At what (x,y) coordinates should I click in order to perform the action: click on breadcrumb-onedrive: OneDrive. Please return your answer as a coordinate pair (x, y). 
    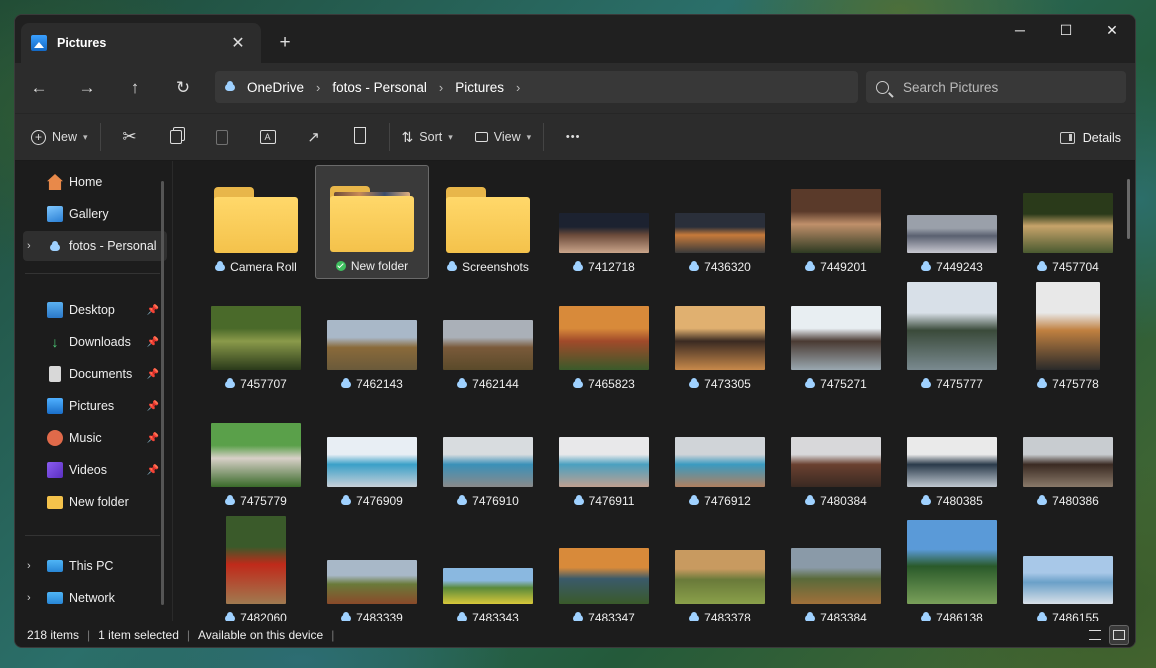
    Looking at the image, I should click on (275, 87).